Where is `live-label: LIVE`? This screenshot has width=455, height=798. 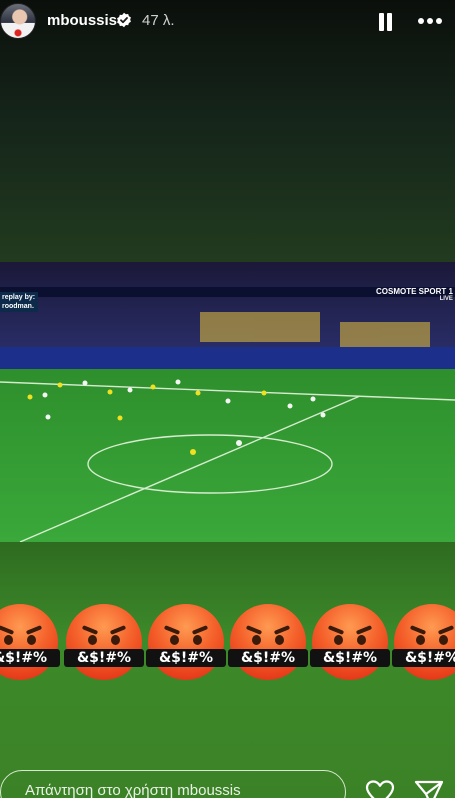
live-label: LIVE is located at coordinates (446, 299).